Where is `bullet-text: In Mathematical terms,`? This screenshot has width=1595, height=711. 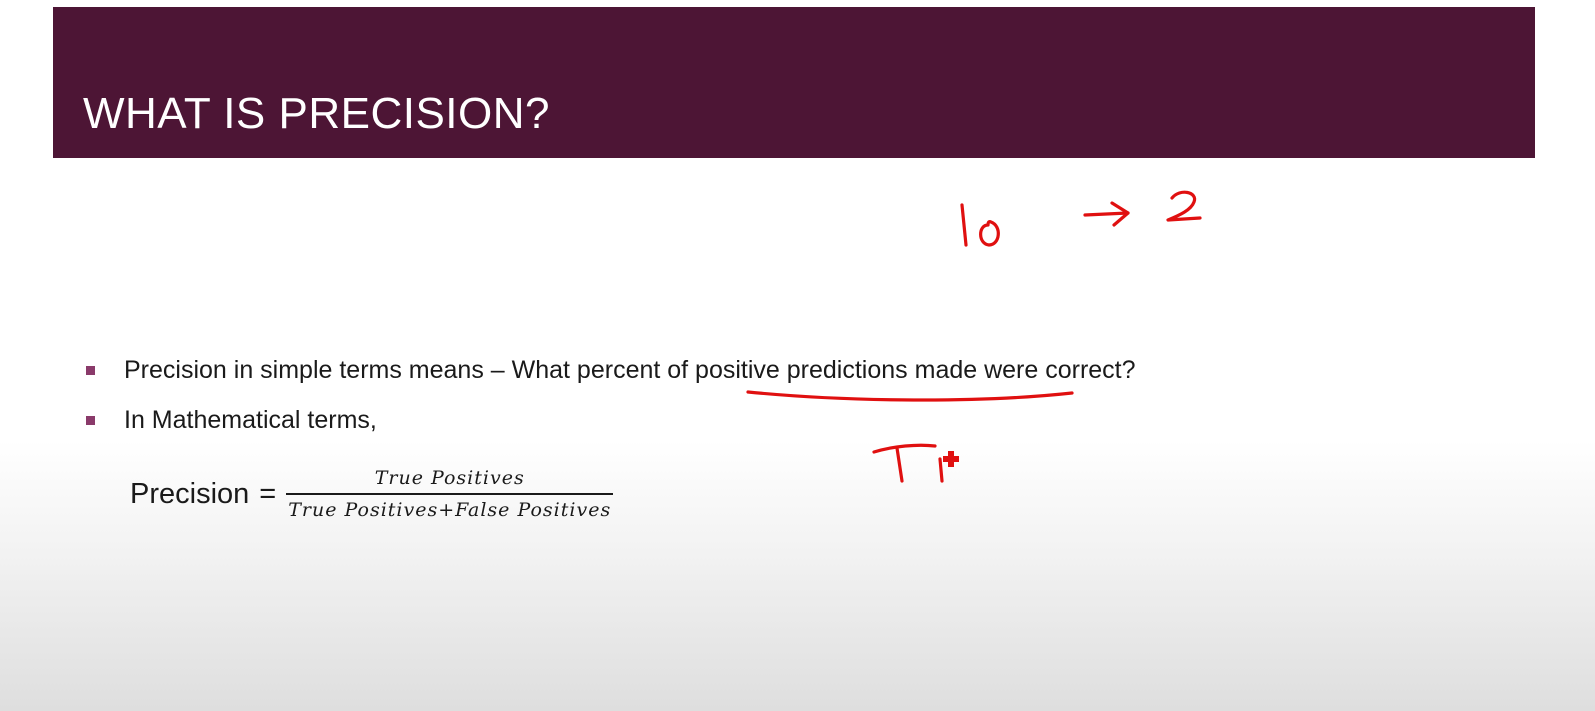 bullet-text: In Mathematical terms, is located at coordinates (250, 420).